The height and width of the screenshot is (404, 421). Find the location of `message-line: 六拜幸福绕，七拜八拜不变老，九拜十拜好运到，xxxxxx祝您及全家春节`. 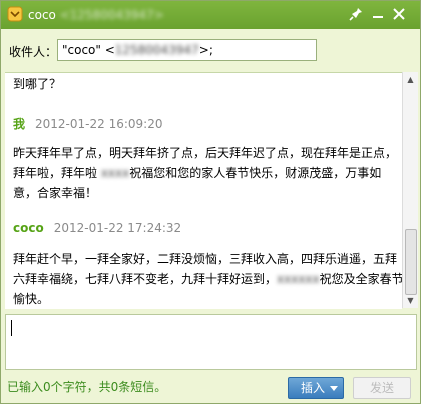

message-line: 六拜幸福绕，七拜八拜不变老，九拜十拜好运到，xxxxxx祝您及全家春节 is located at coordinates (207, 279).